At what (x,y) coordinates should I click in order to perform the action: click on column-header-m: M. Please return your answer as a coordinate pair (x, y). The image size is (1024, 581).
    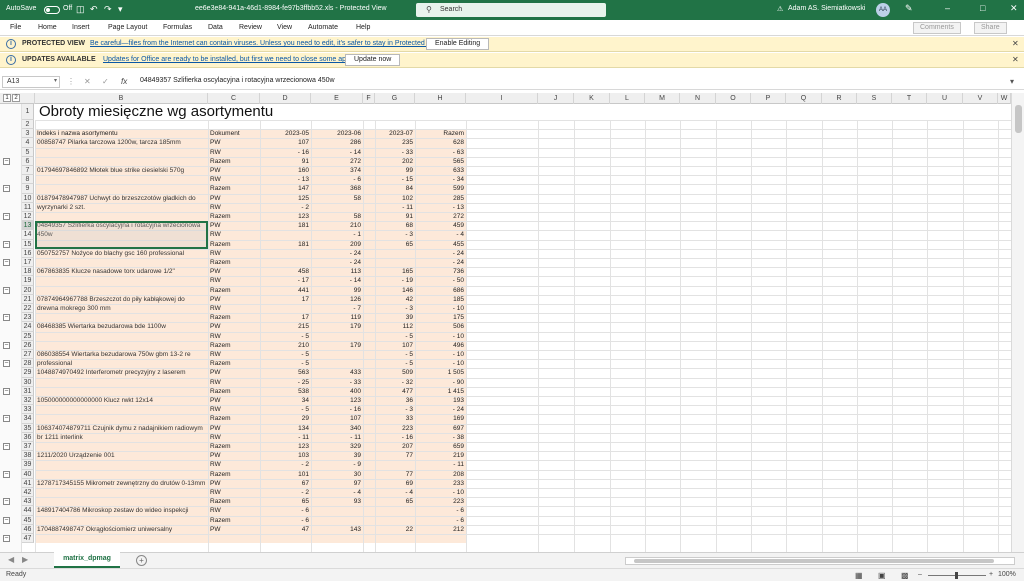
    Looking at the image, I should click on (662, 98).